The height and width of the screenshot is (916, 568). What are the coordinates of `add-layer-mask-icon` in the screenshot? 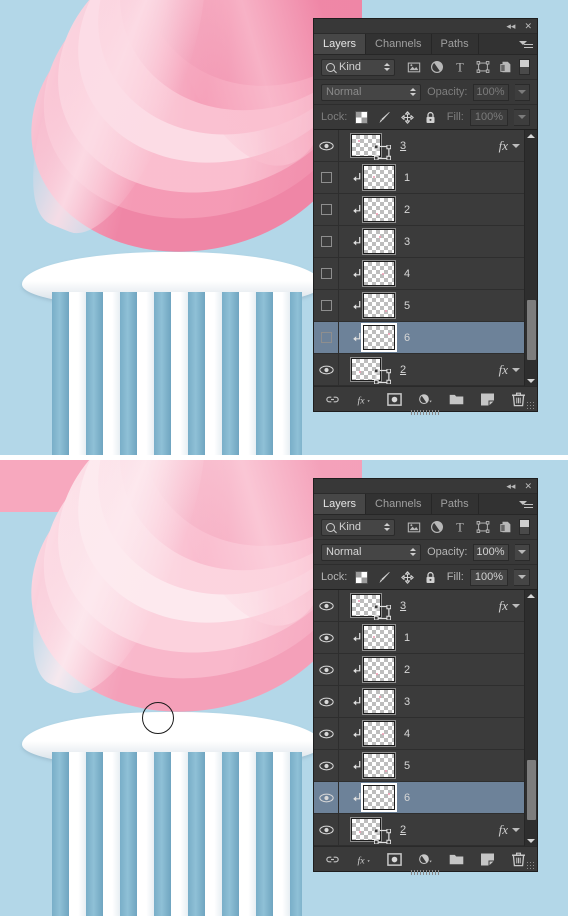 It's located at (394, 399).